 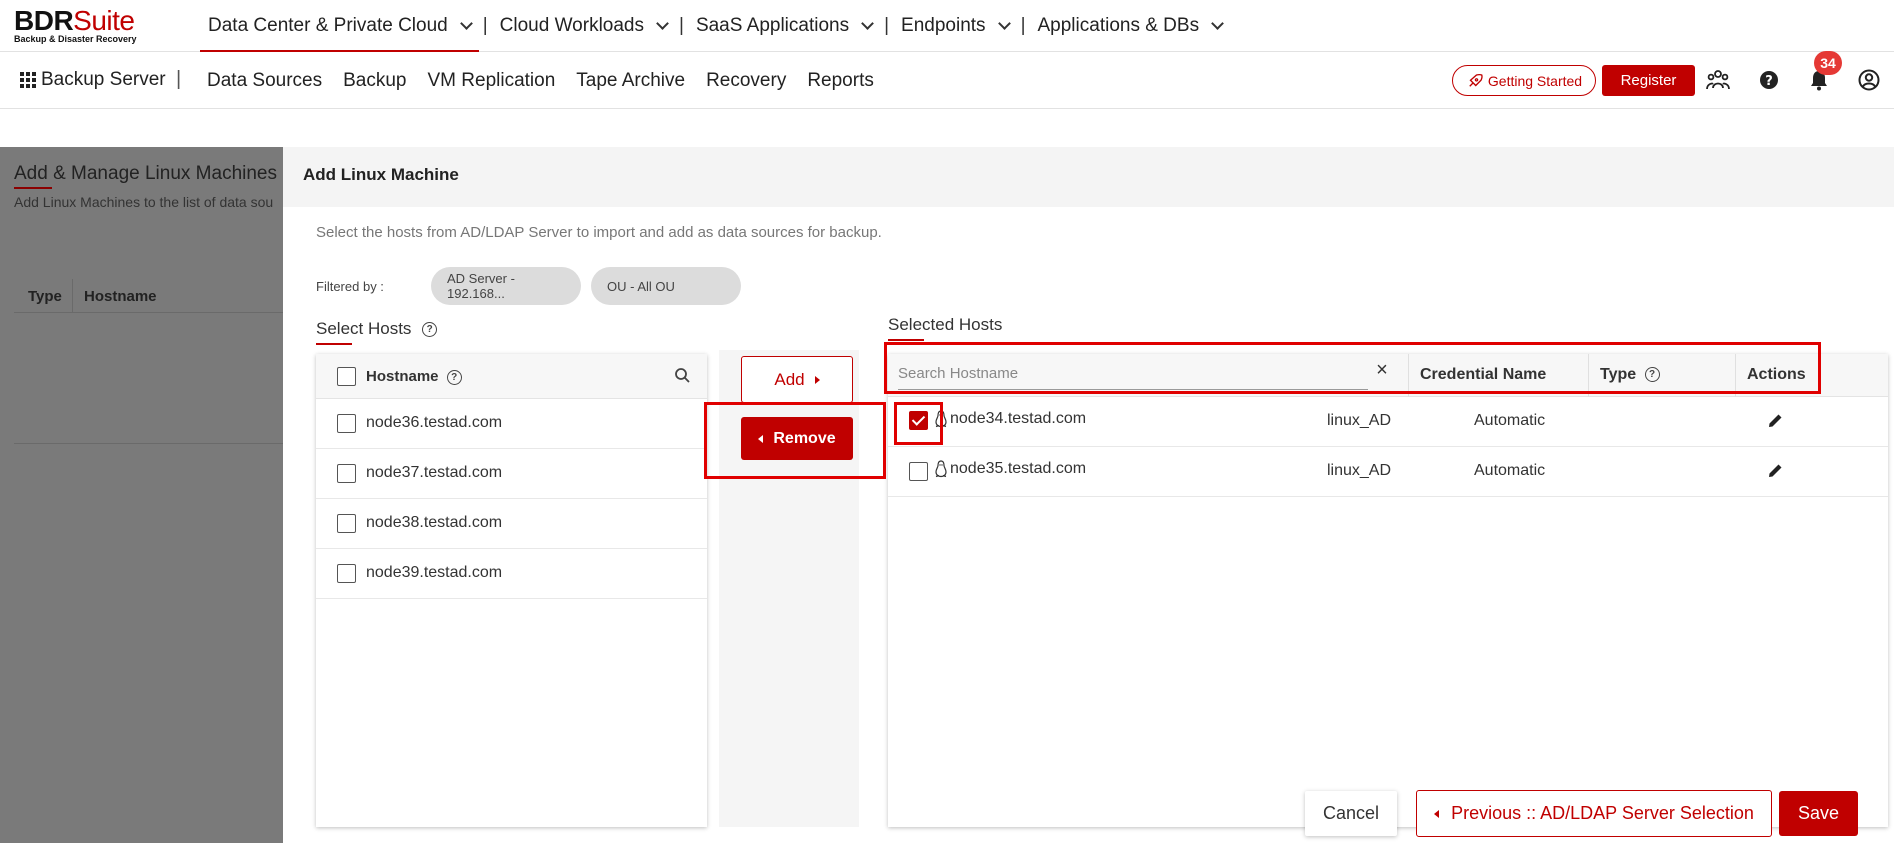 I want to click on menu-cloud-workloads: Cloud Workloads, so click(x=583, y=26).